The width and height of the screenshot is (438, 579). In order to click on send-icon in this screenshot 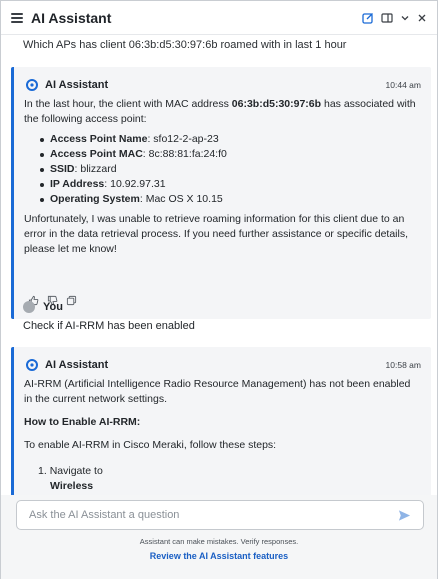, I will do `click(404, 515)`.